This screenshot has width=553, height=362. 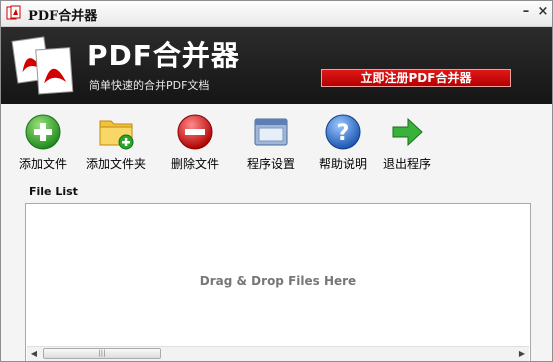 I want to click on add-file-label: 添加文件, so click(x=42, y=164).